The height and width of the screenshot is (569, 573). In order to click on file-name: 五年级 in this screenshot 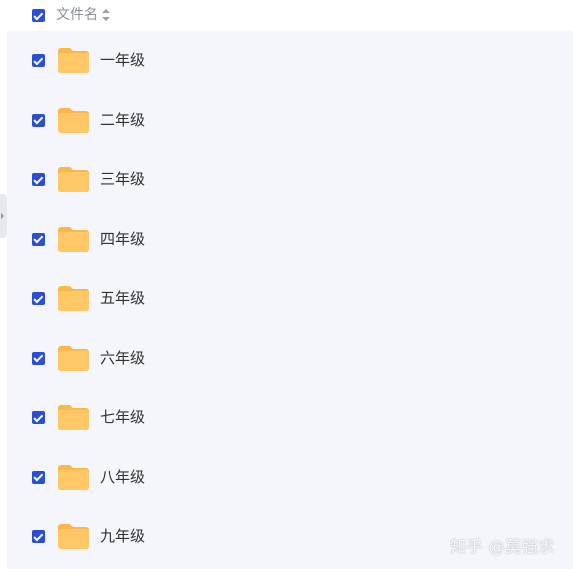, I will do `click(122, 298)`.